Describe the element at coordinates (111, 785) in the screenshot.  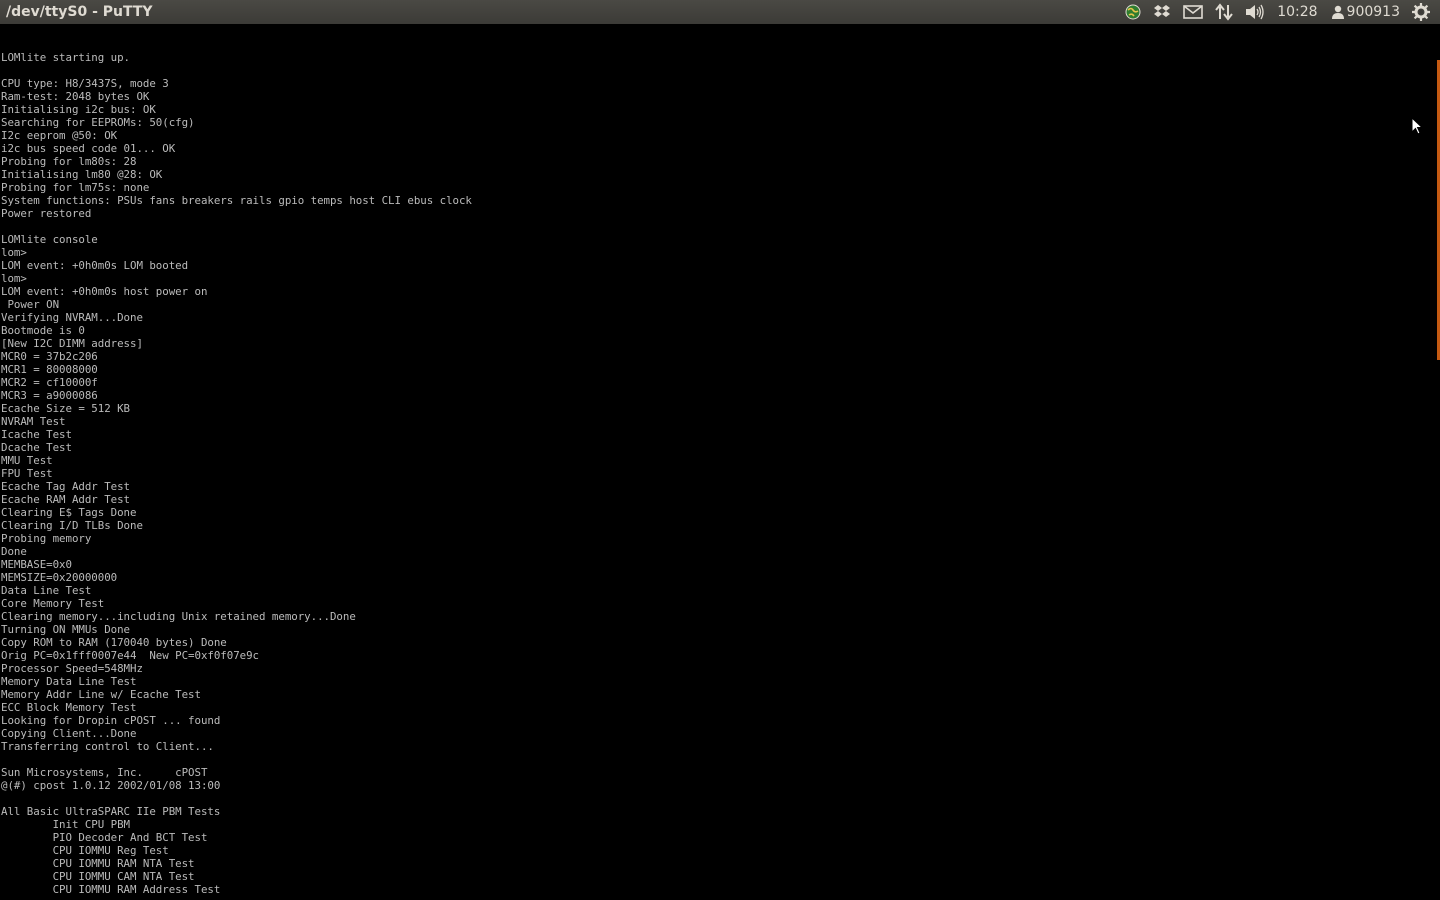
I see `terminal-line: @(#) cpost 1.0.12 2002/01/08 13:00` at that location.